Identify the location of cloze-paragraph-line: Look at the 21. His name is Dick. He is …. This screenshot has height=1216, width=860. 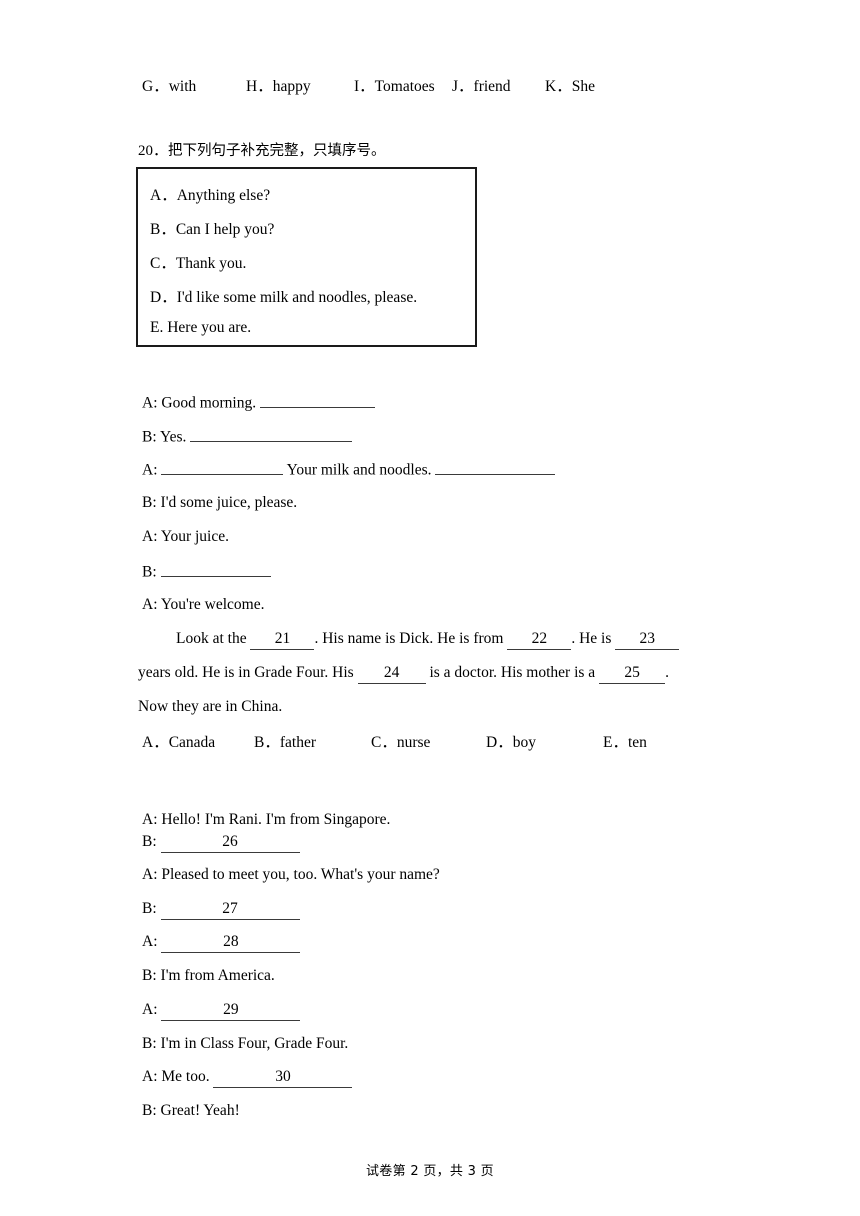
(428, 639).